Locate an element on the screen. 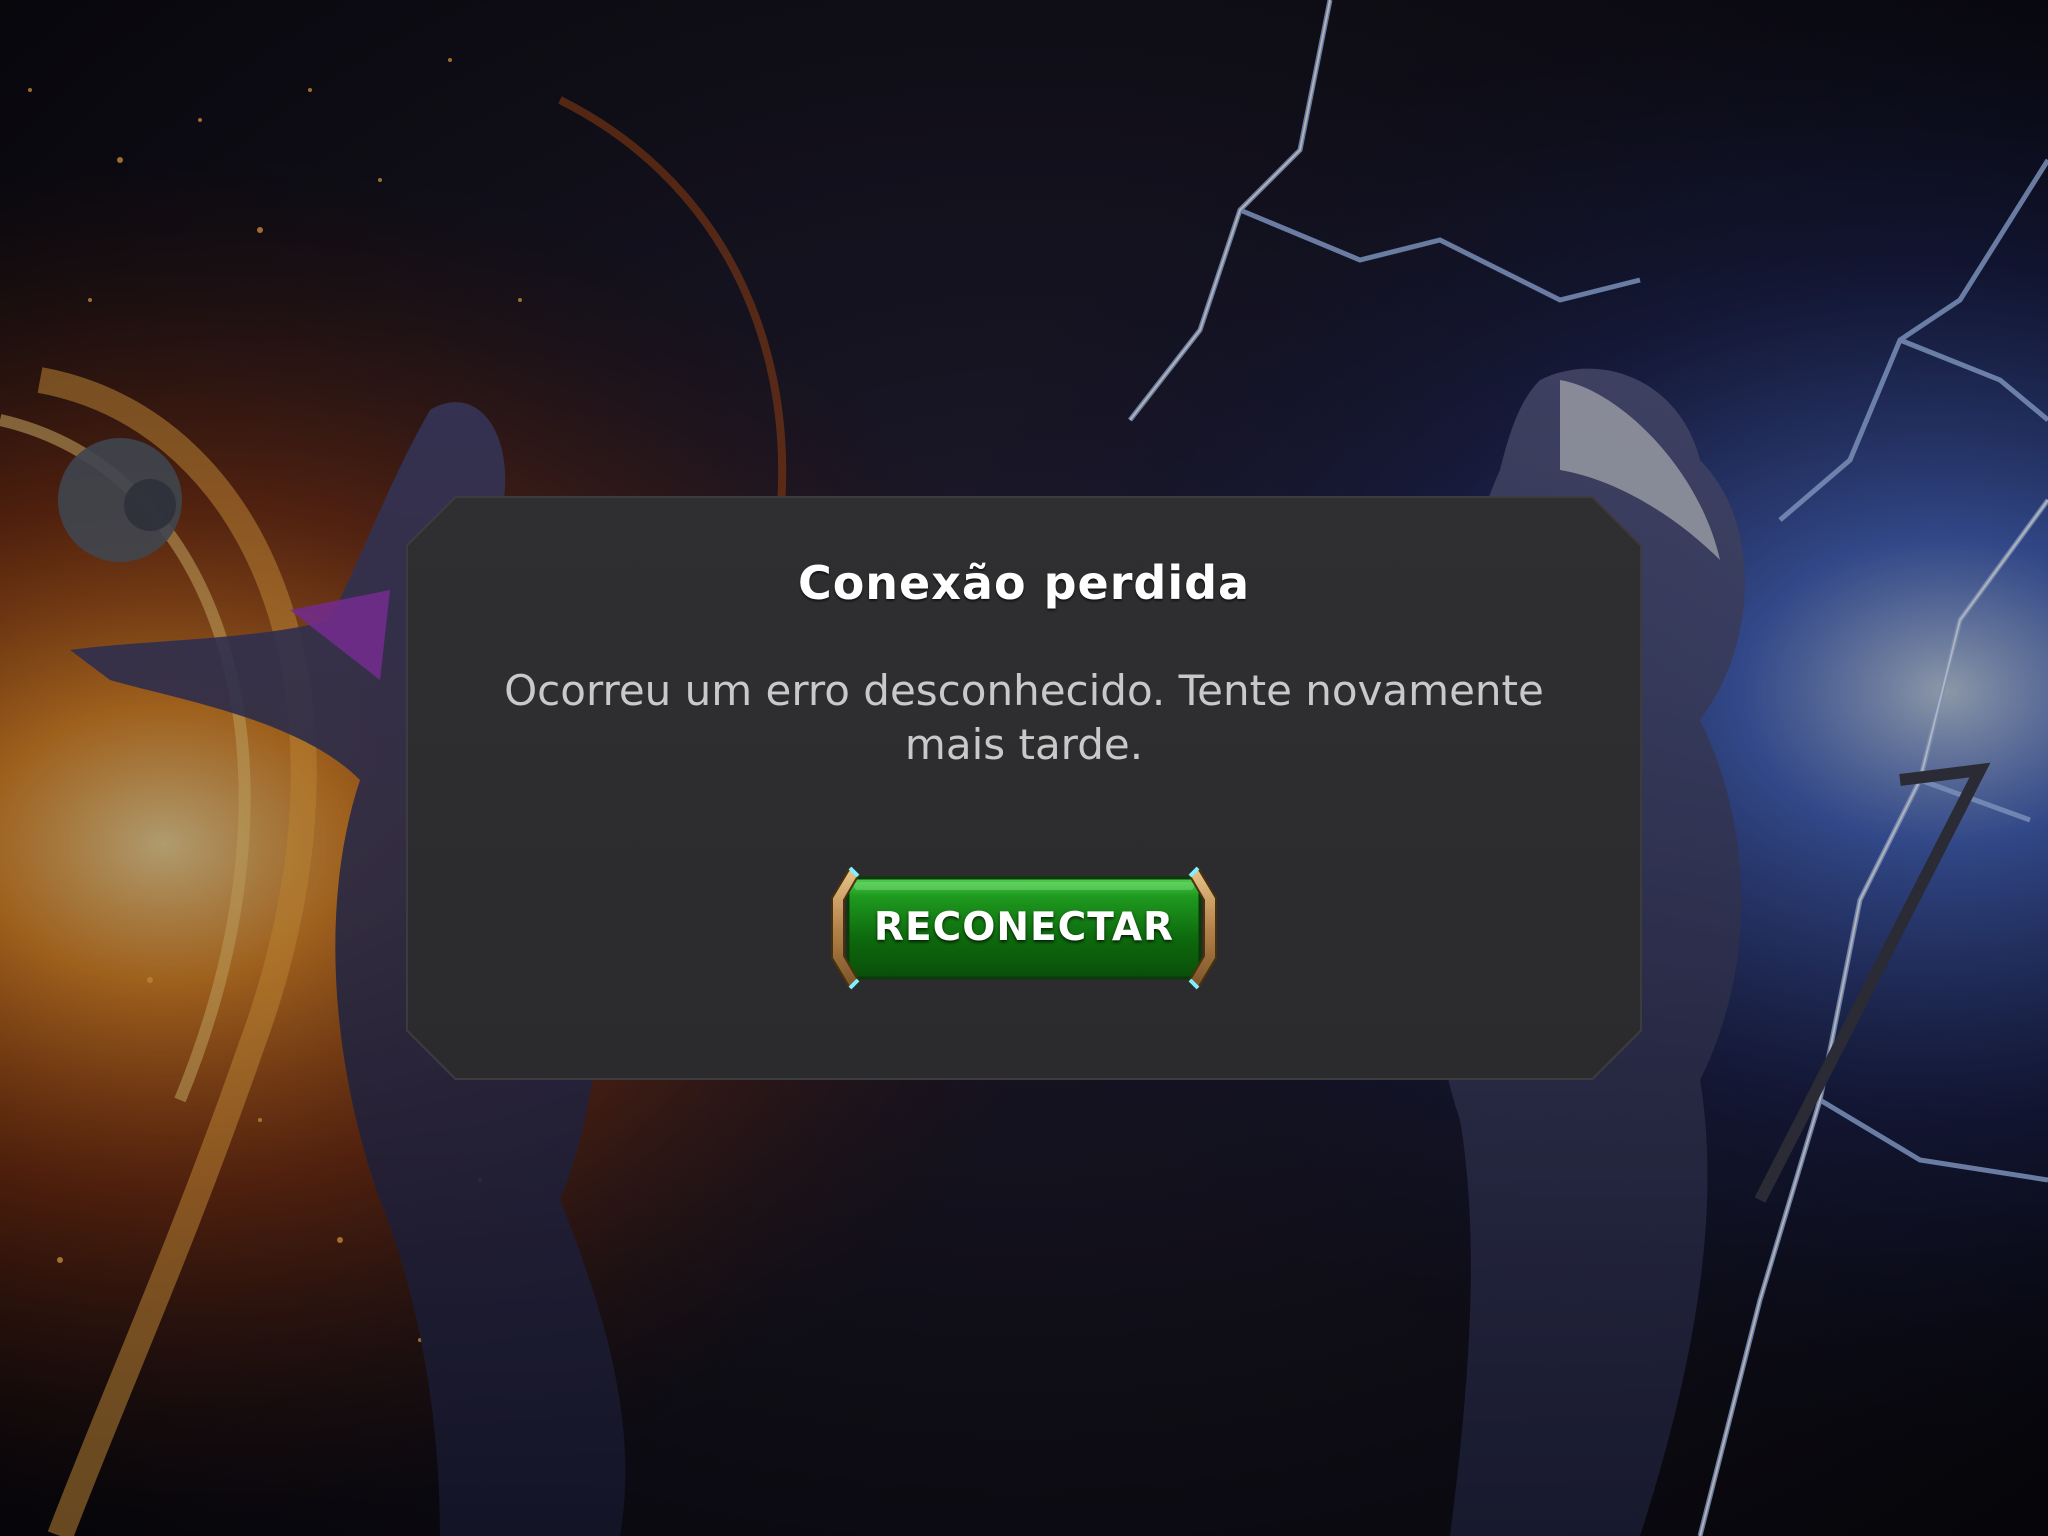 The height and width of the screenshot is (1536, 2048). reconnect-button-label: RECONECTAR is located at coordinates (1024, 927).